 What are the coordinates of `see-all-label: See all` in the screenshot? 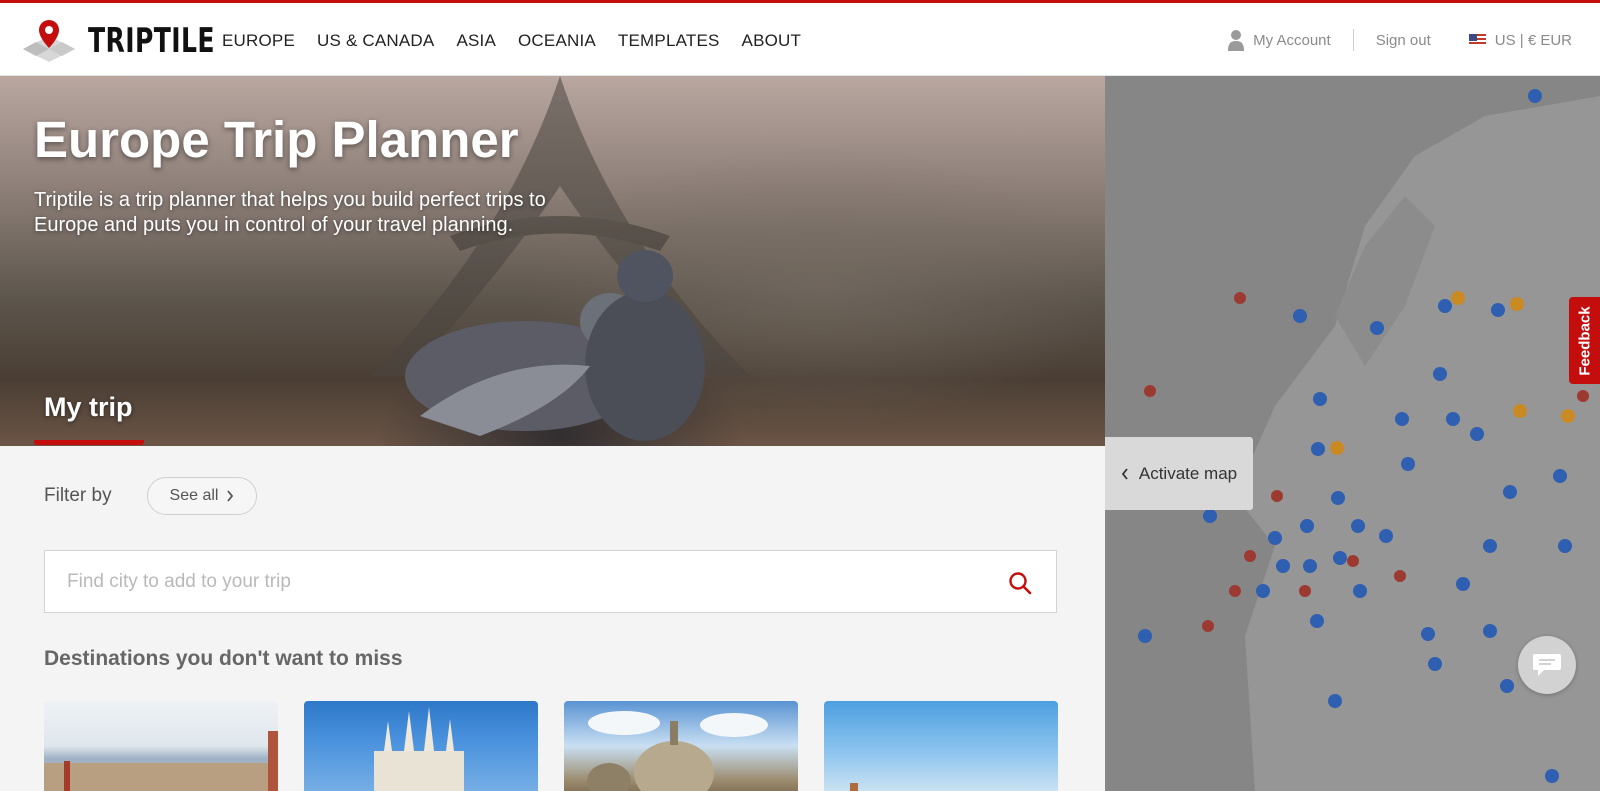 It's located at (194, 495).